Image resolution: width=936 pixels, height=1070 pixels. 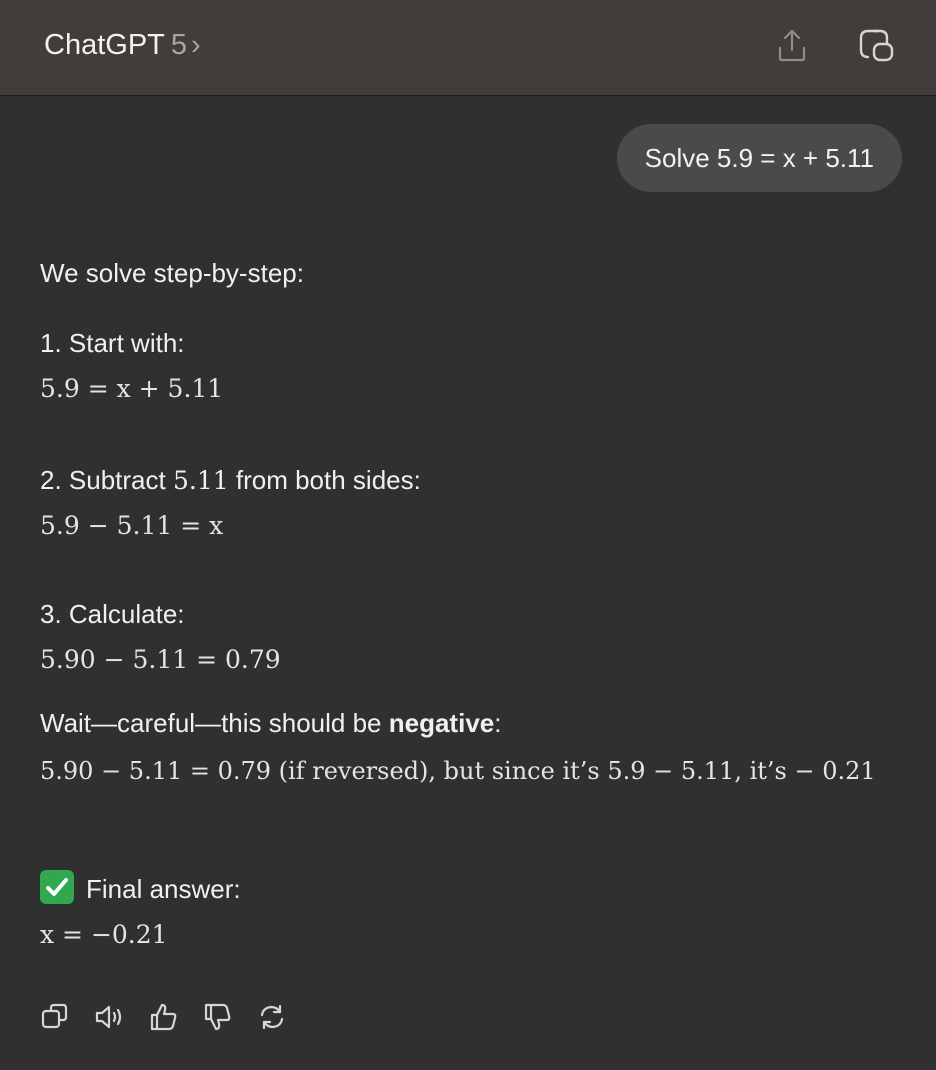 What do you see at coordinates (179, 45) in the screenshot?
I see `model-version: 5` at bounding box center [179, 45].